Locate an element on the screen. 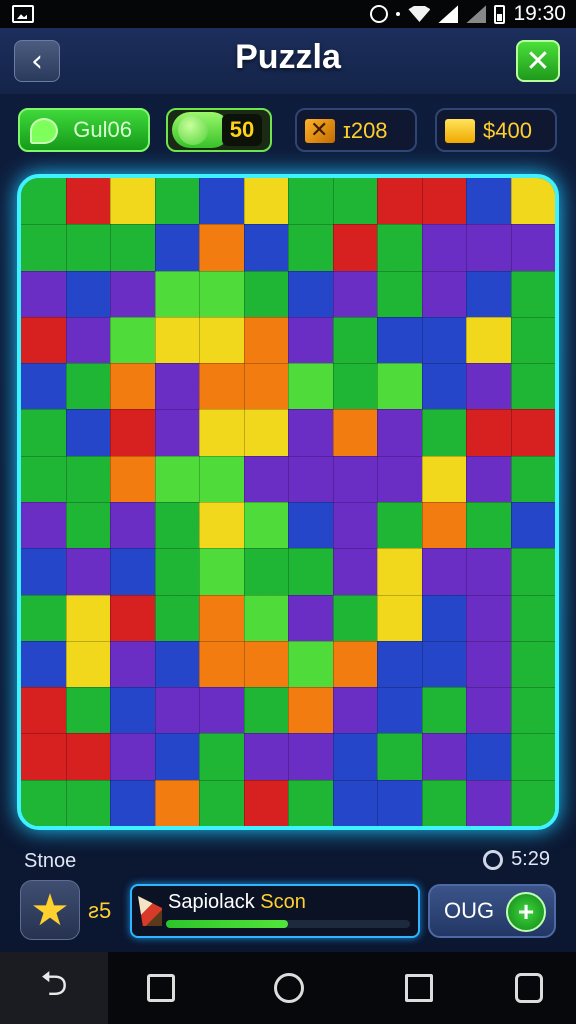  nav-home-button is located at coordinates (289, 988).